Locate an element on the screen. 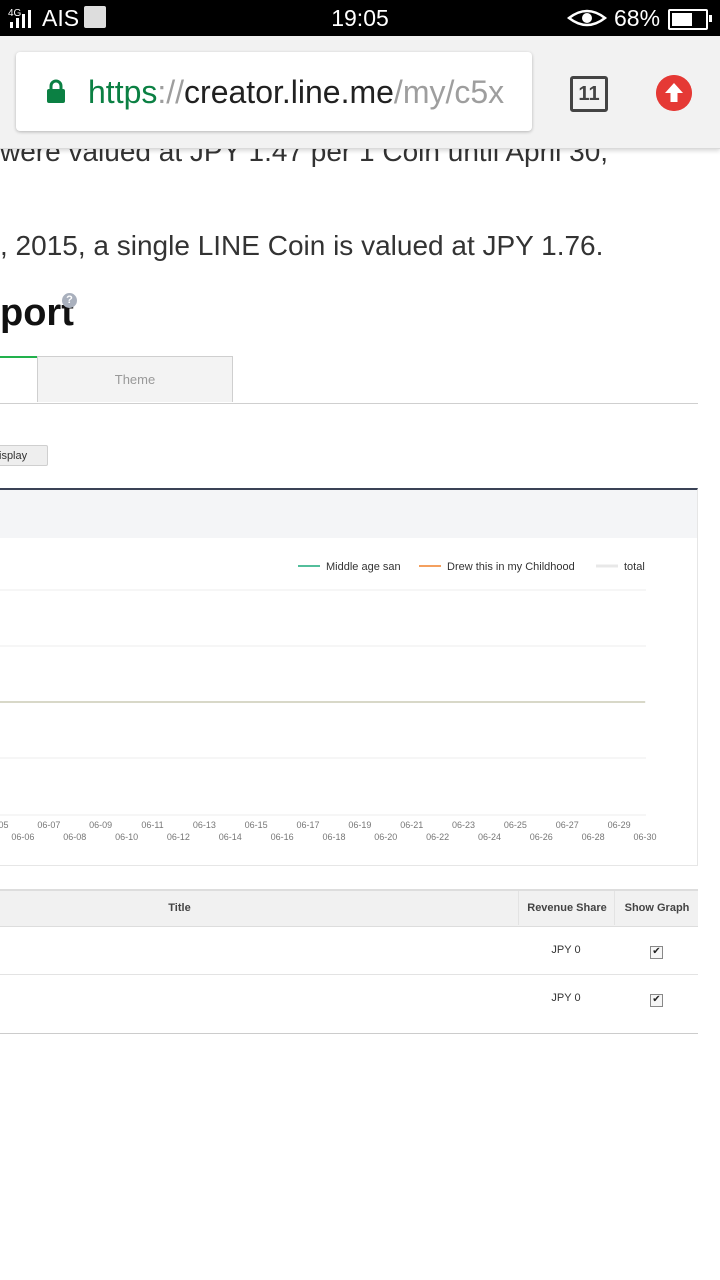 This screenshot has width=720, height=1280. tab-switcher-button: 11 is located at coordinates (589, 94).